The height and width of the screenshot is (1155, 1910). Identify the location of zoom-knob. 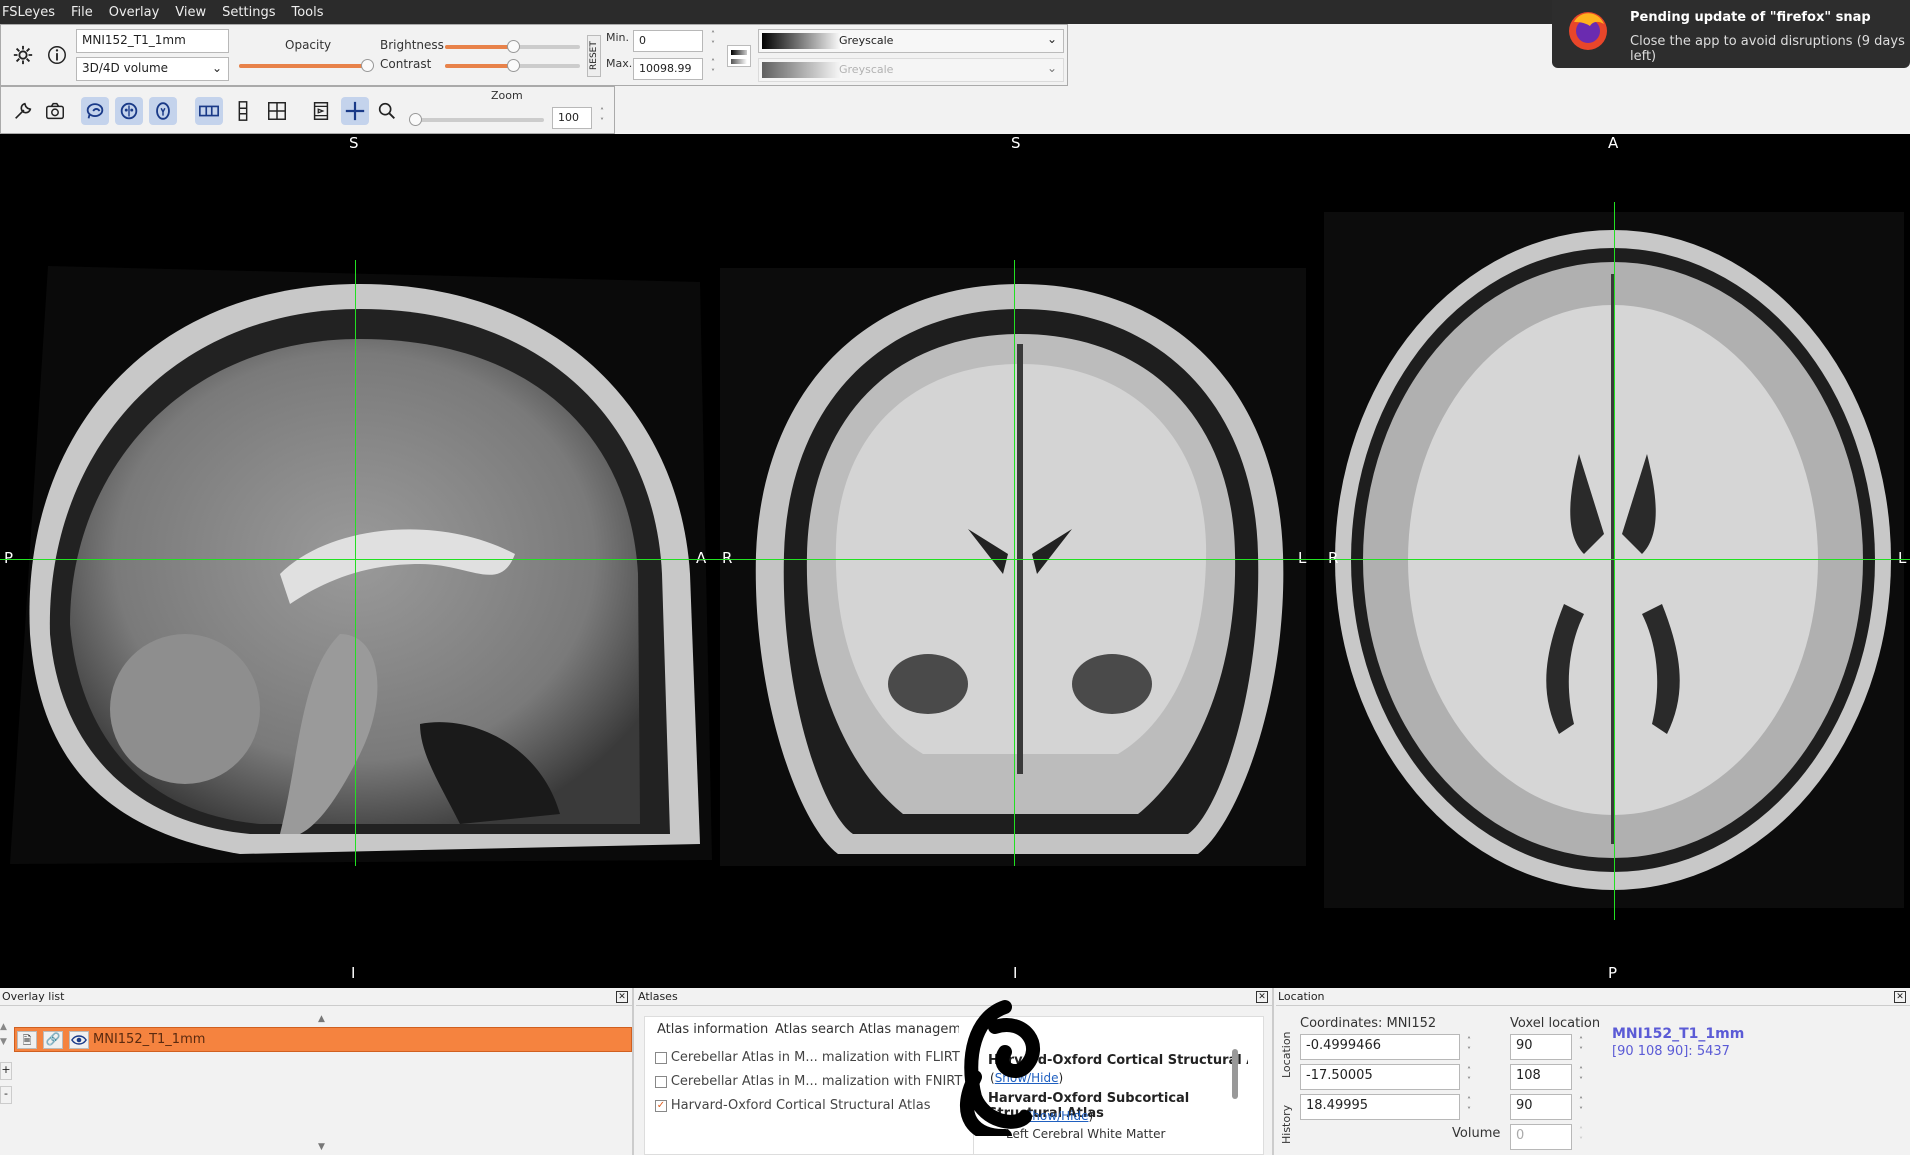
(415, 119).